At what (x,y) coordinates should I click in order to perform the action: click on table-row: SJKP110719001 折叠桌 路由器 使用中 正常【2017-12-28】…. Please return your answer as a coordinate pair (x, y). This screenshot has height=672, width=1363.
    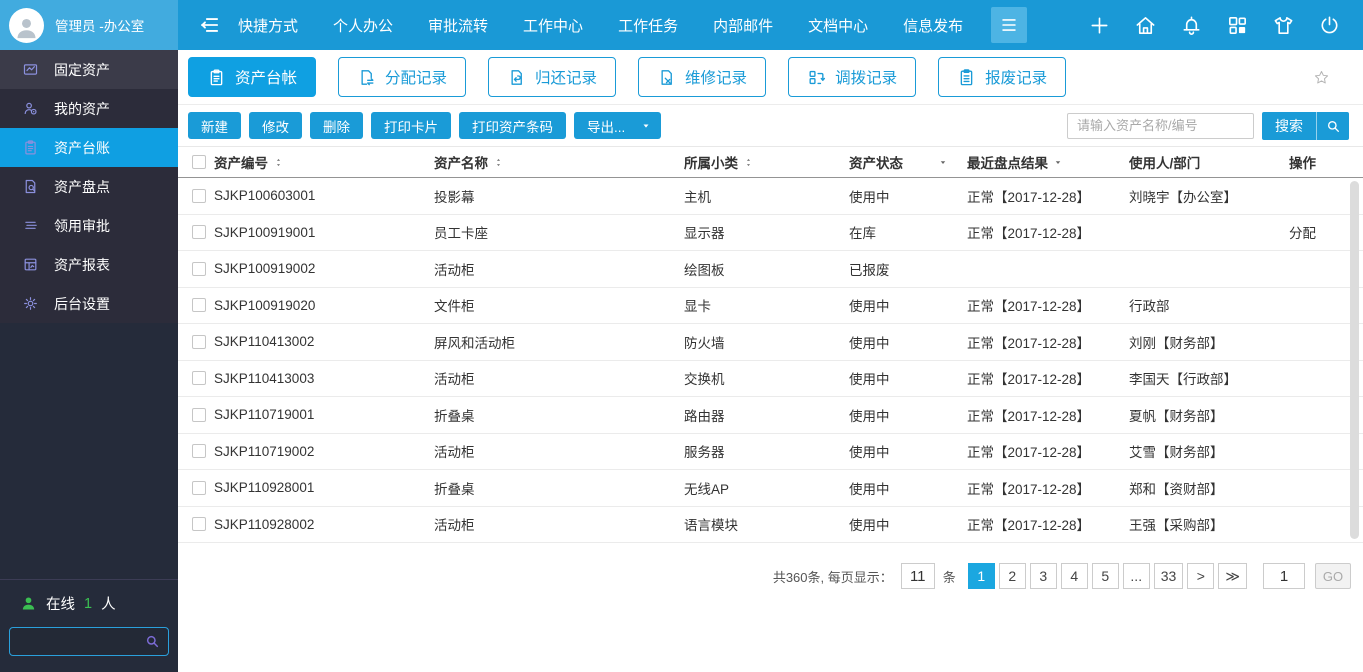
    Looking at the image, I should click on (770, 415).